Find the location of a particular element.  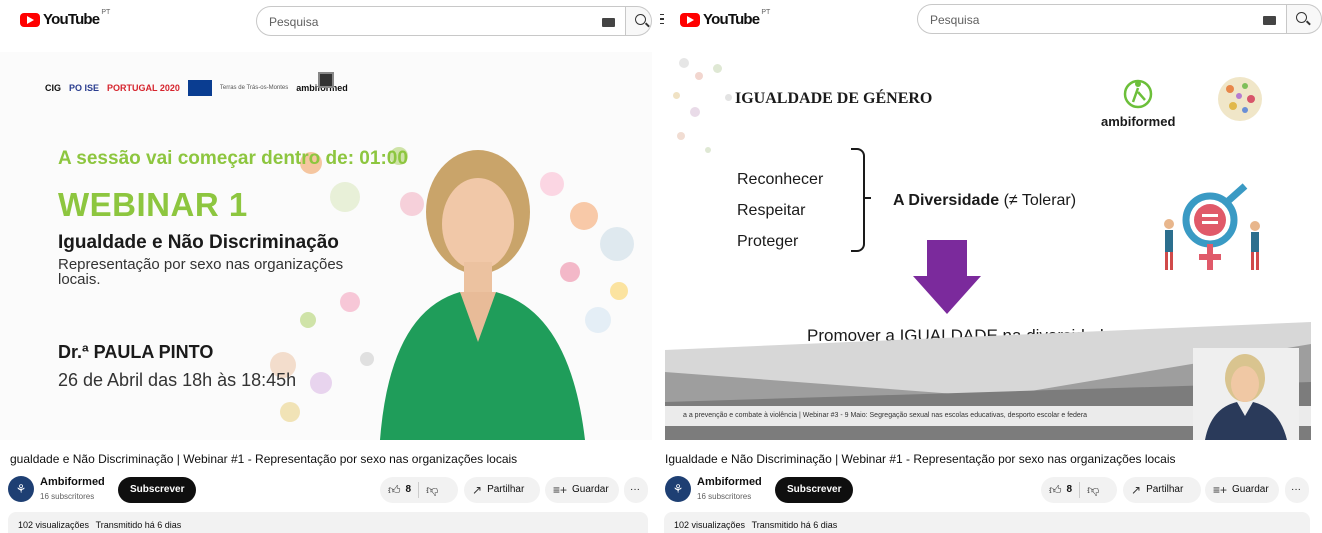

brace-divider is located at coordinates (861, 200).